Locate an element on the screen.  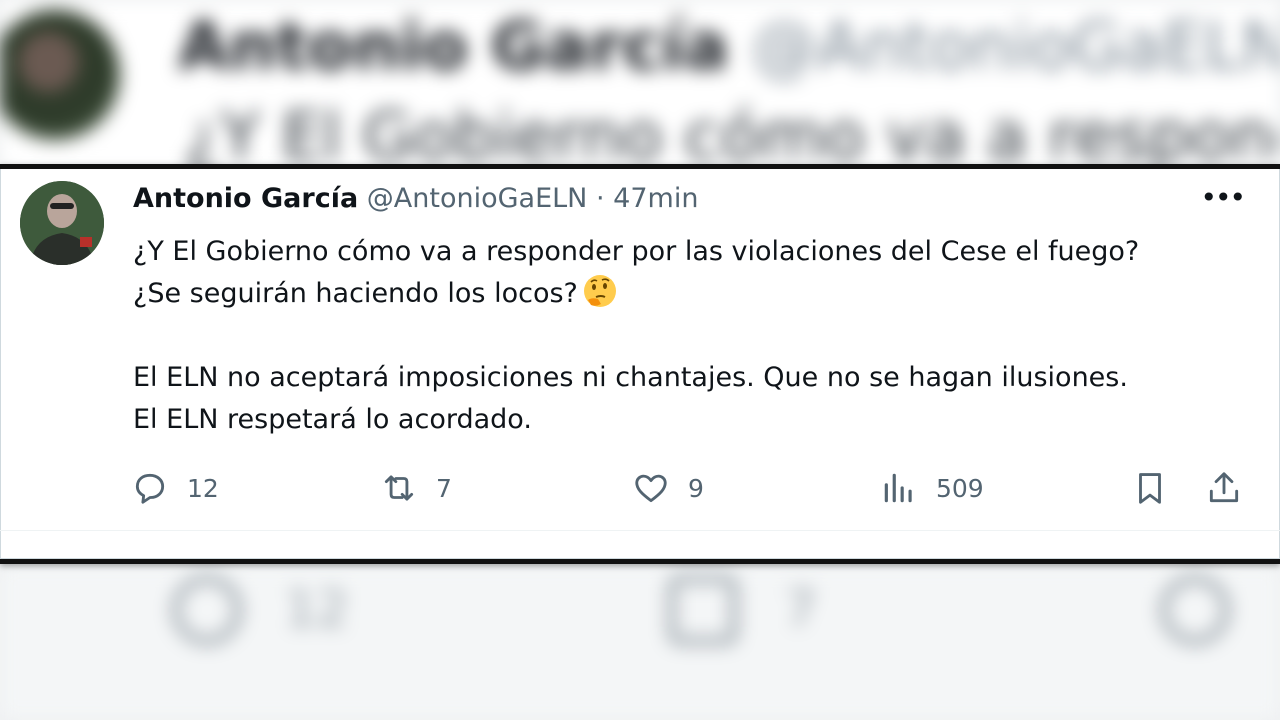
tweet-header: Antonio García @AntonioGaELN · 47min is located at coordinates (415, 198).